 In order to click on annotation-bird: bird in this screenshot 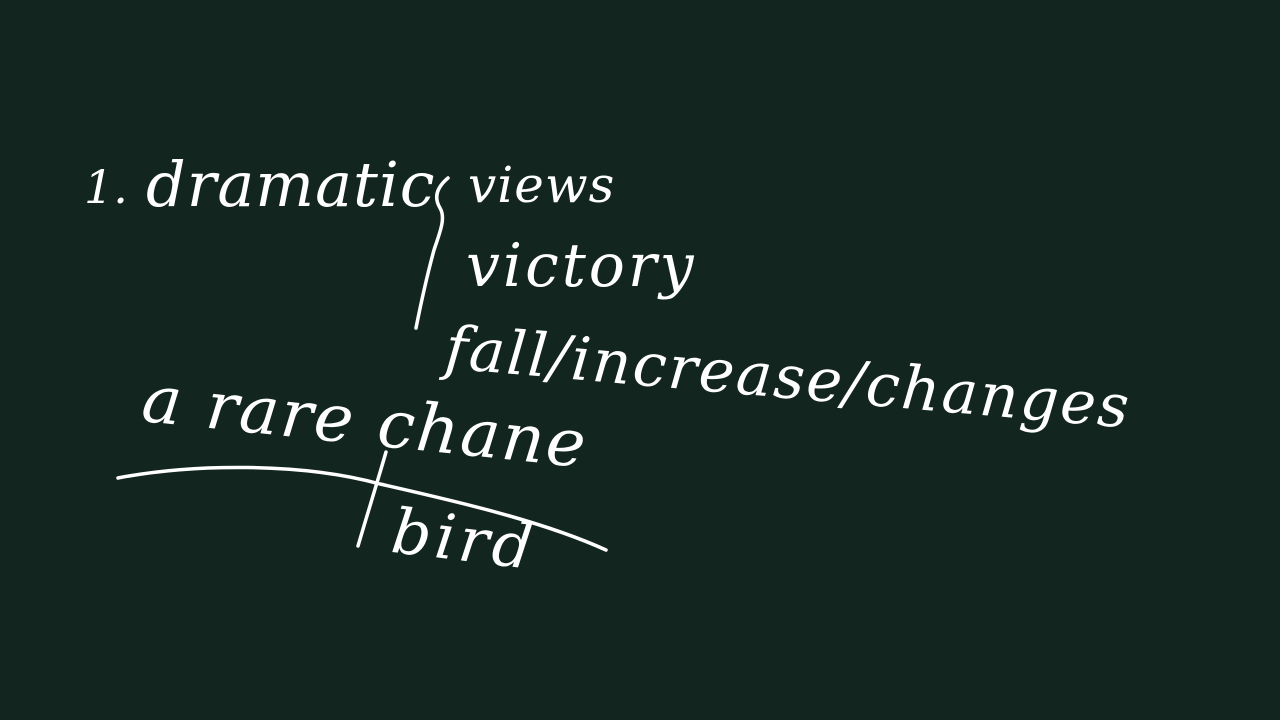, I will do `click(464, 539)`.